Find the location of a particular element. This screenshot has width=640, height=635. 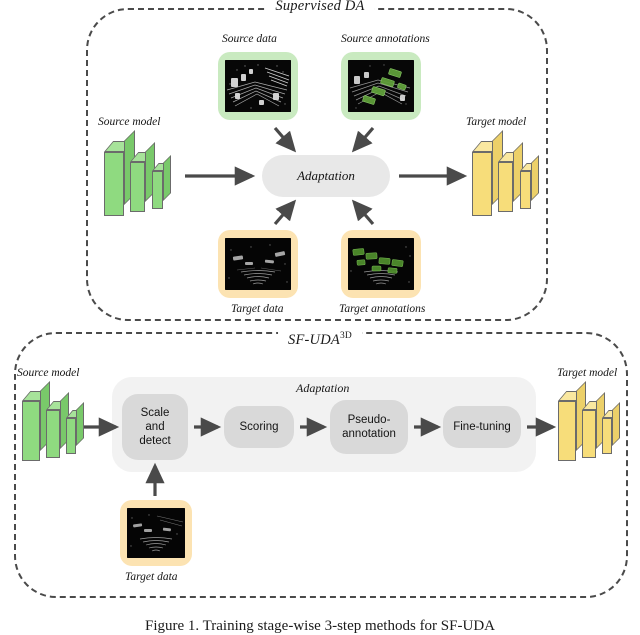

pipeline-box-scale-and-detect: Scale and detect is located at coordinates (155, 427).